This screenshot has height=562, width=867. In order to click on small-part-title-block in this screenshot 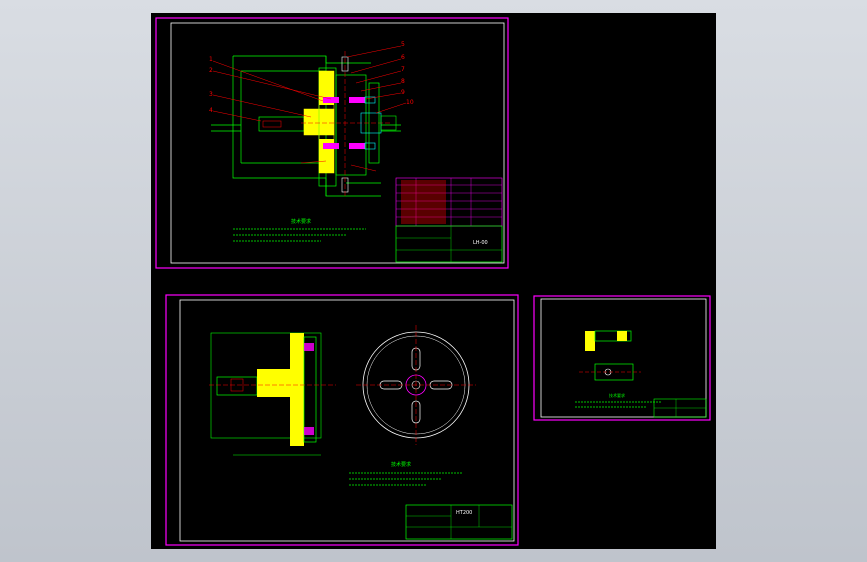, I will do `click(680, 408)`.